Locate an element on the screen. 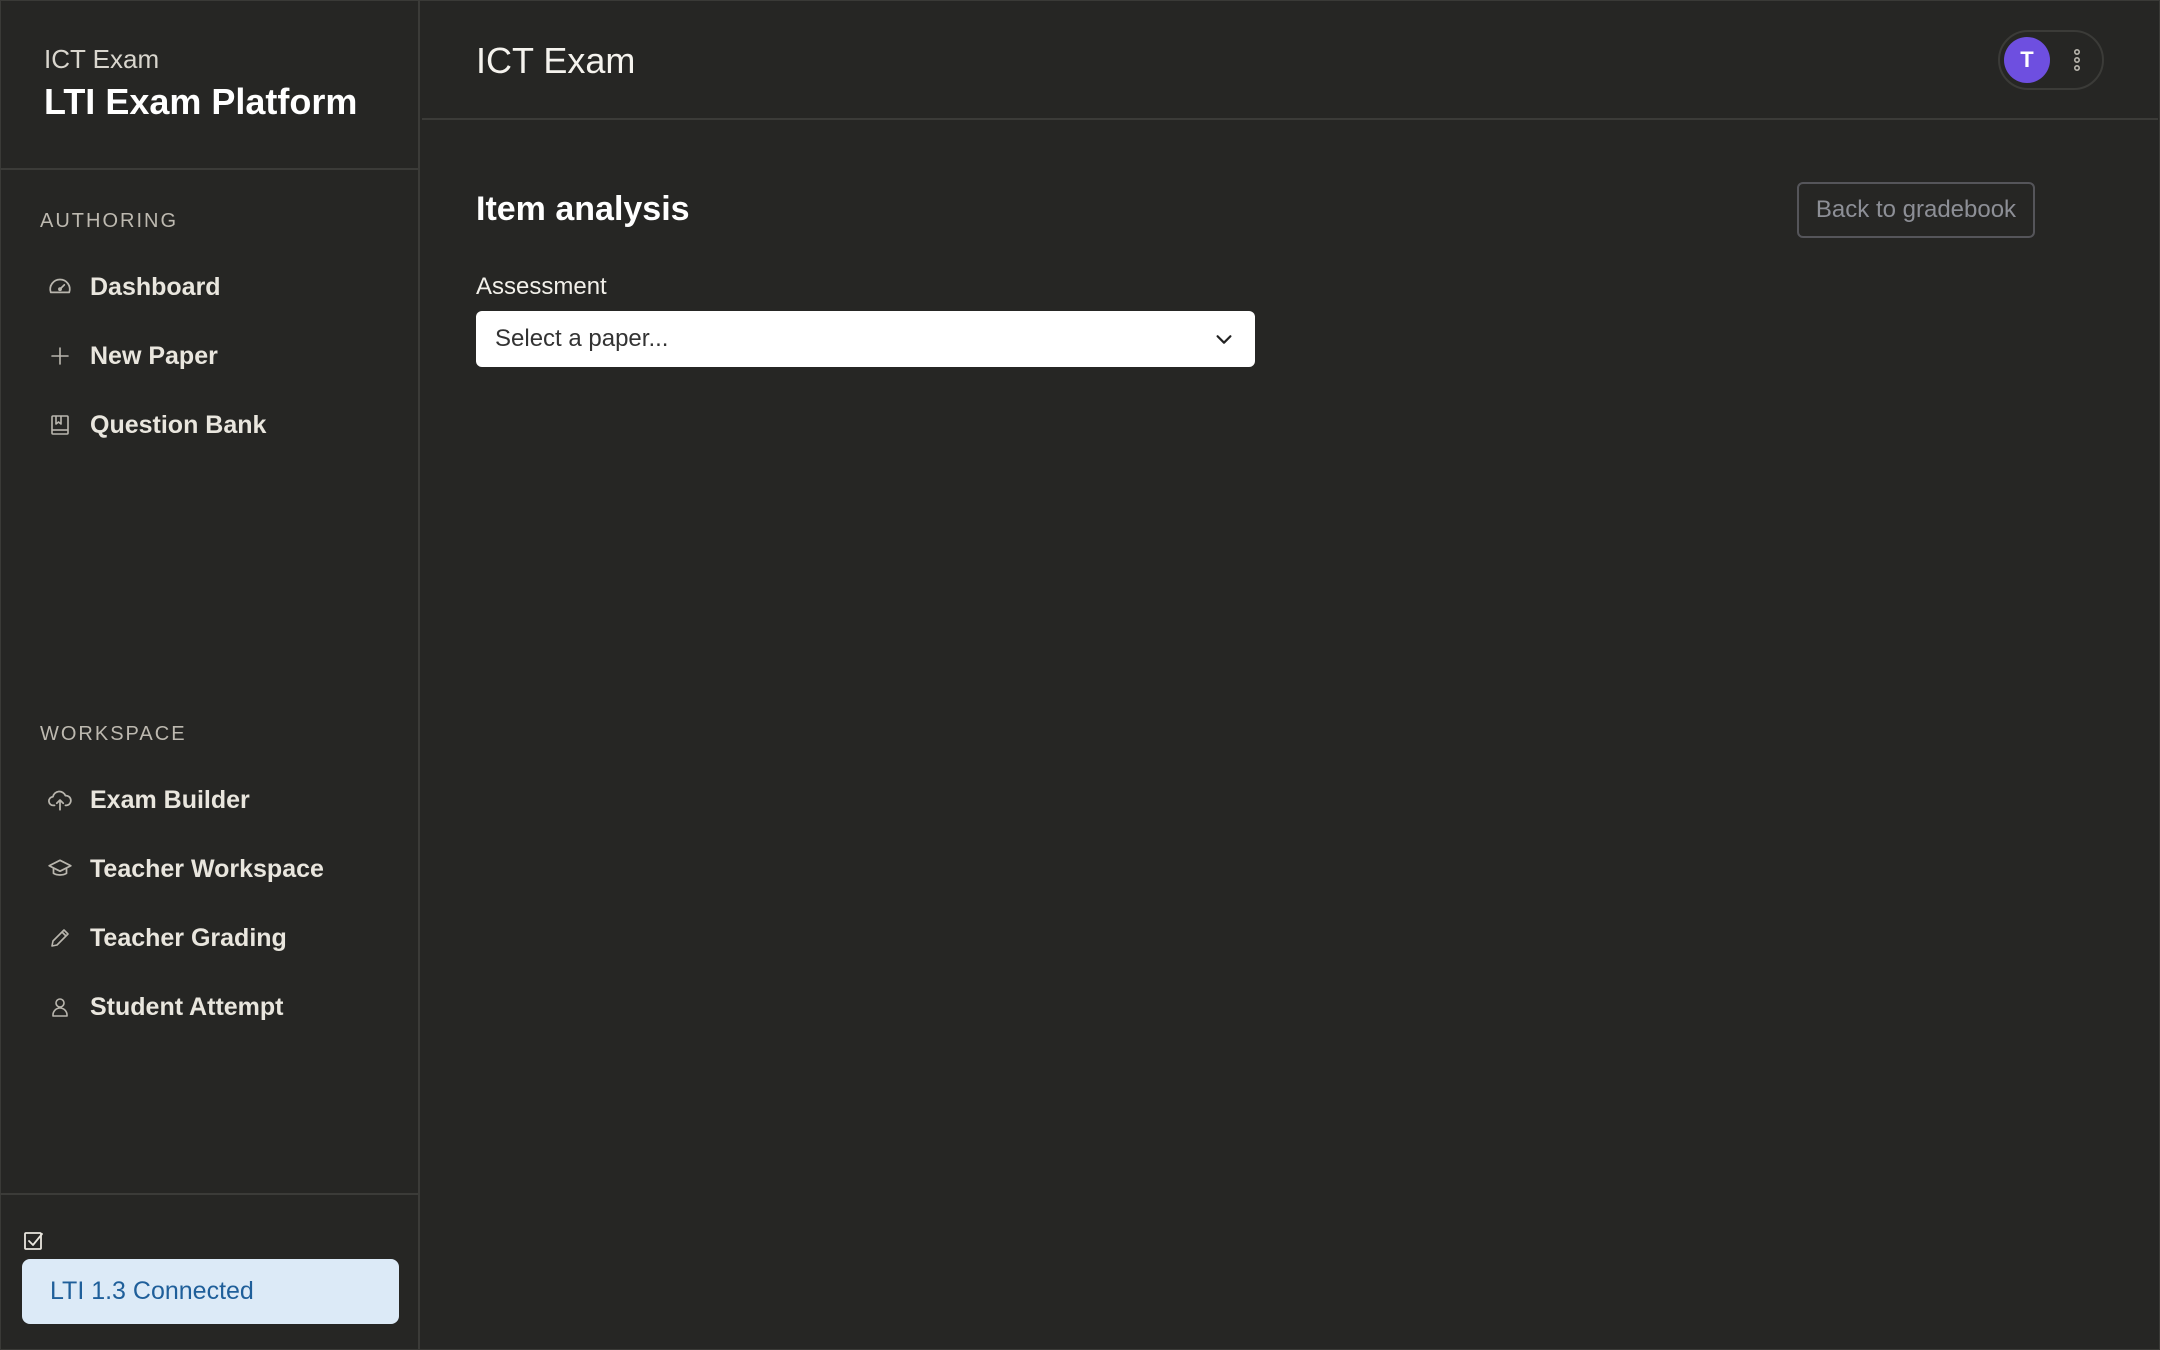  gauge-icon is located at coordinates (60, 287).